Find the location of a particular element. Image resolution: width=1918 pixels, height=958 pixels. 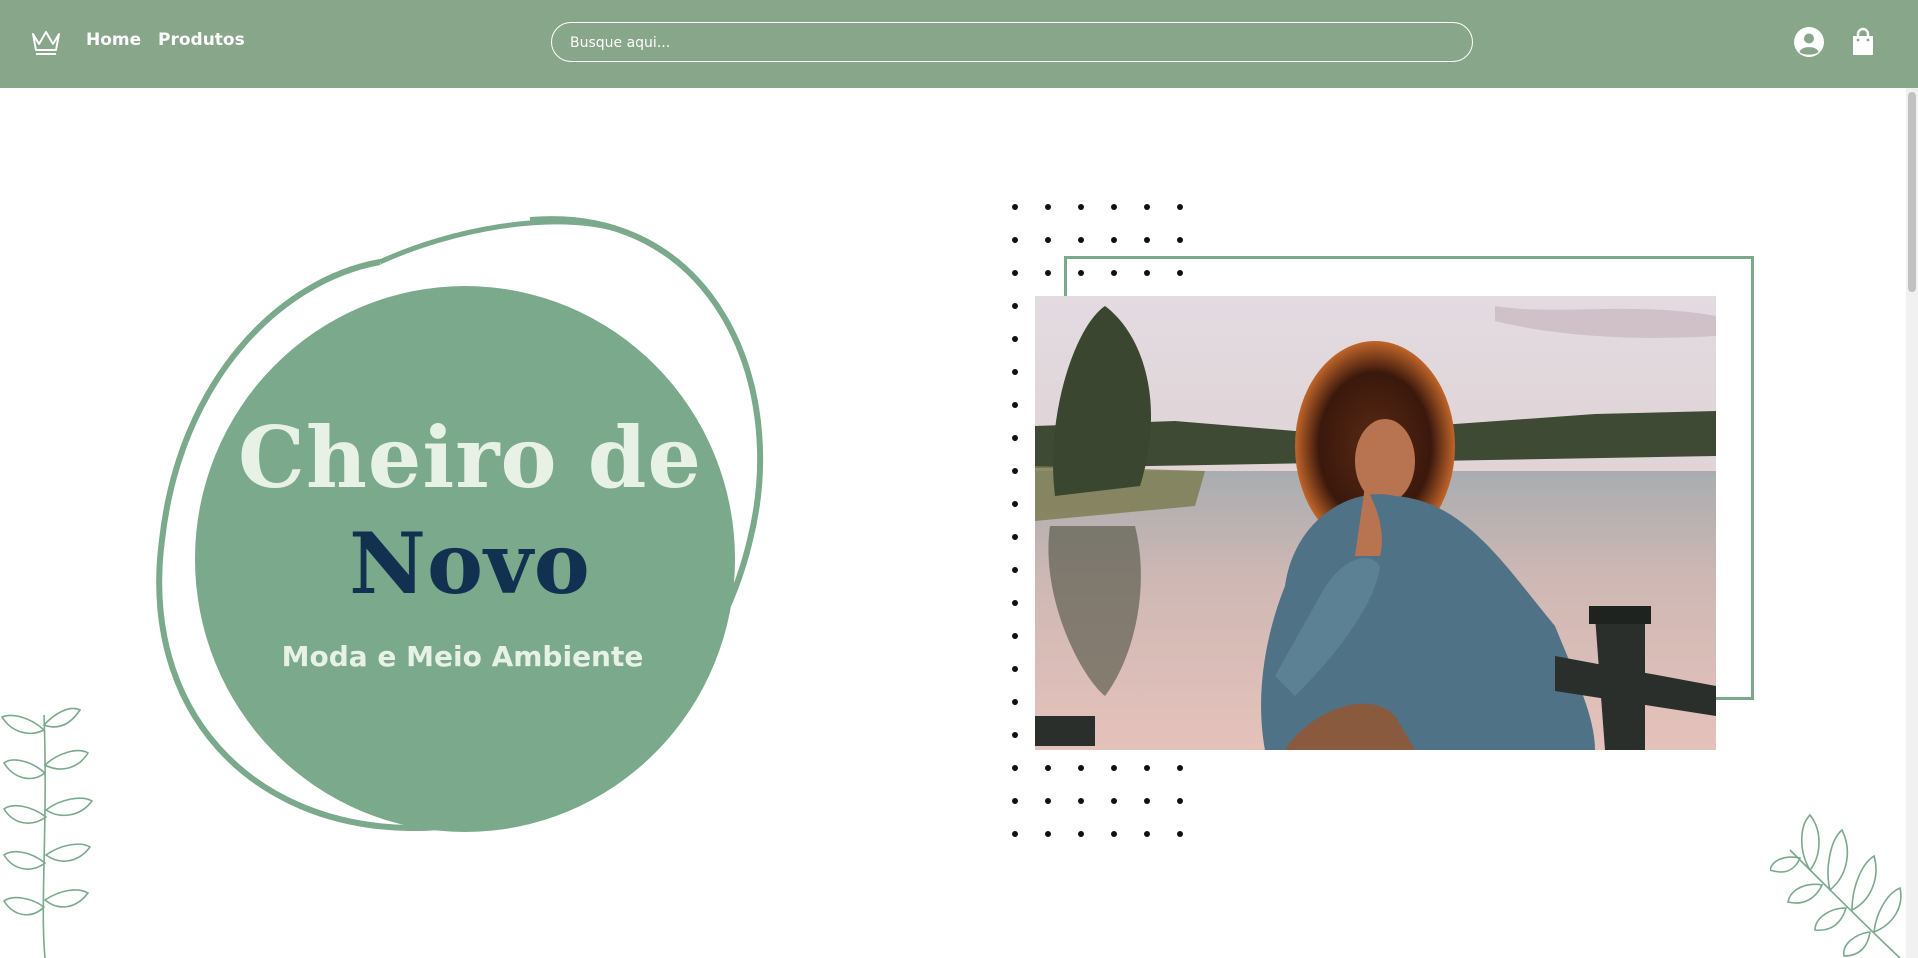

nav-link-produtos: Produtos is located at coordinates (201, 40).